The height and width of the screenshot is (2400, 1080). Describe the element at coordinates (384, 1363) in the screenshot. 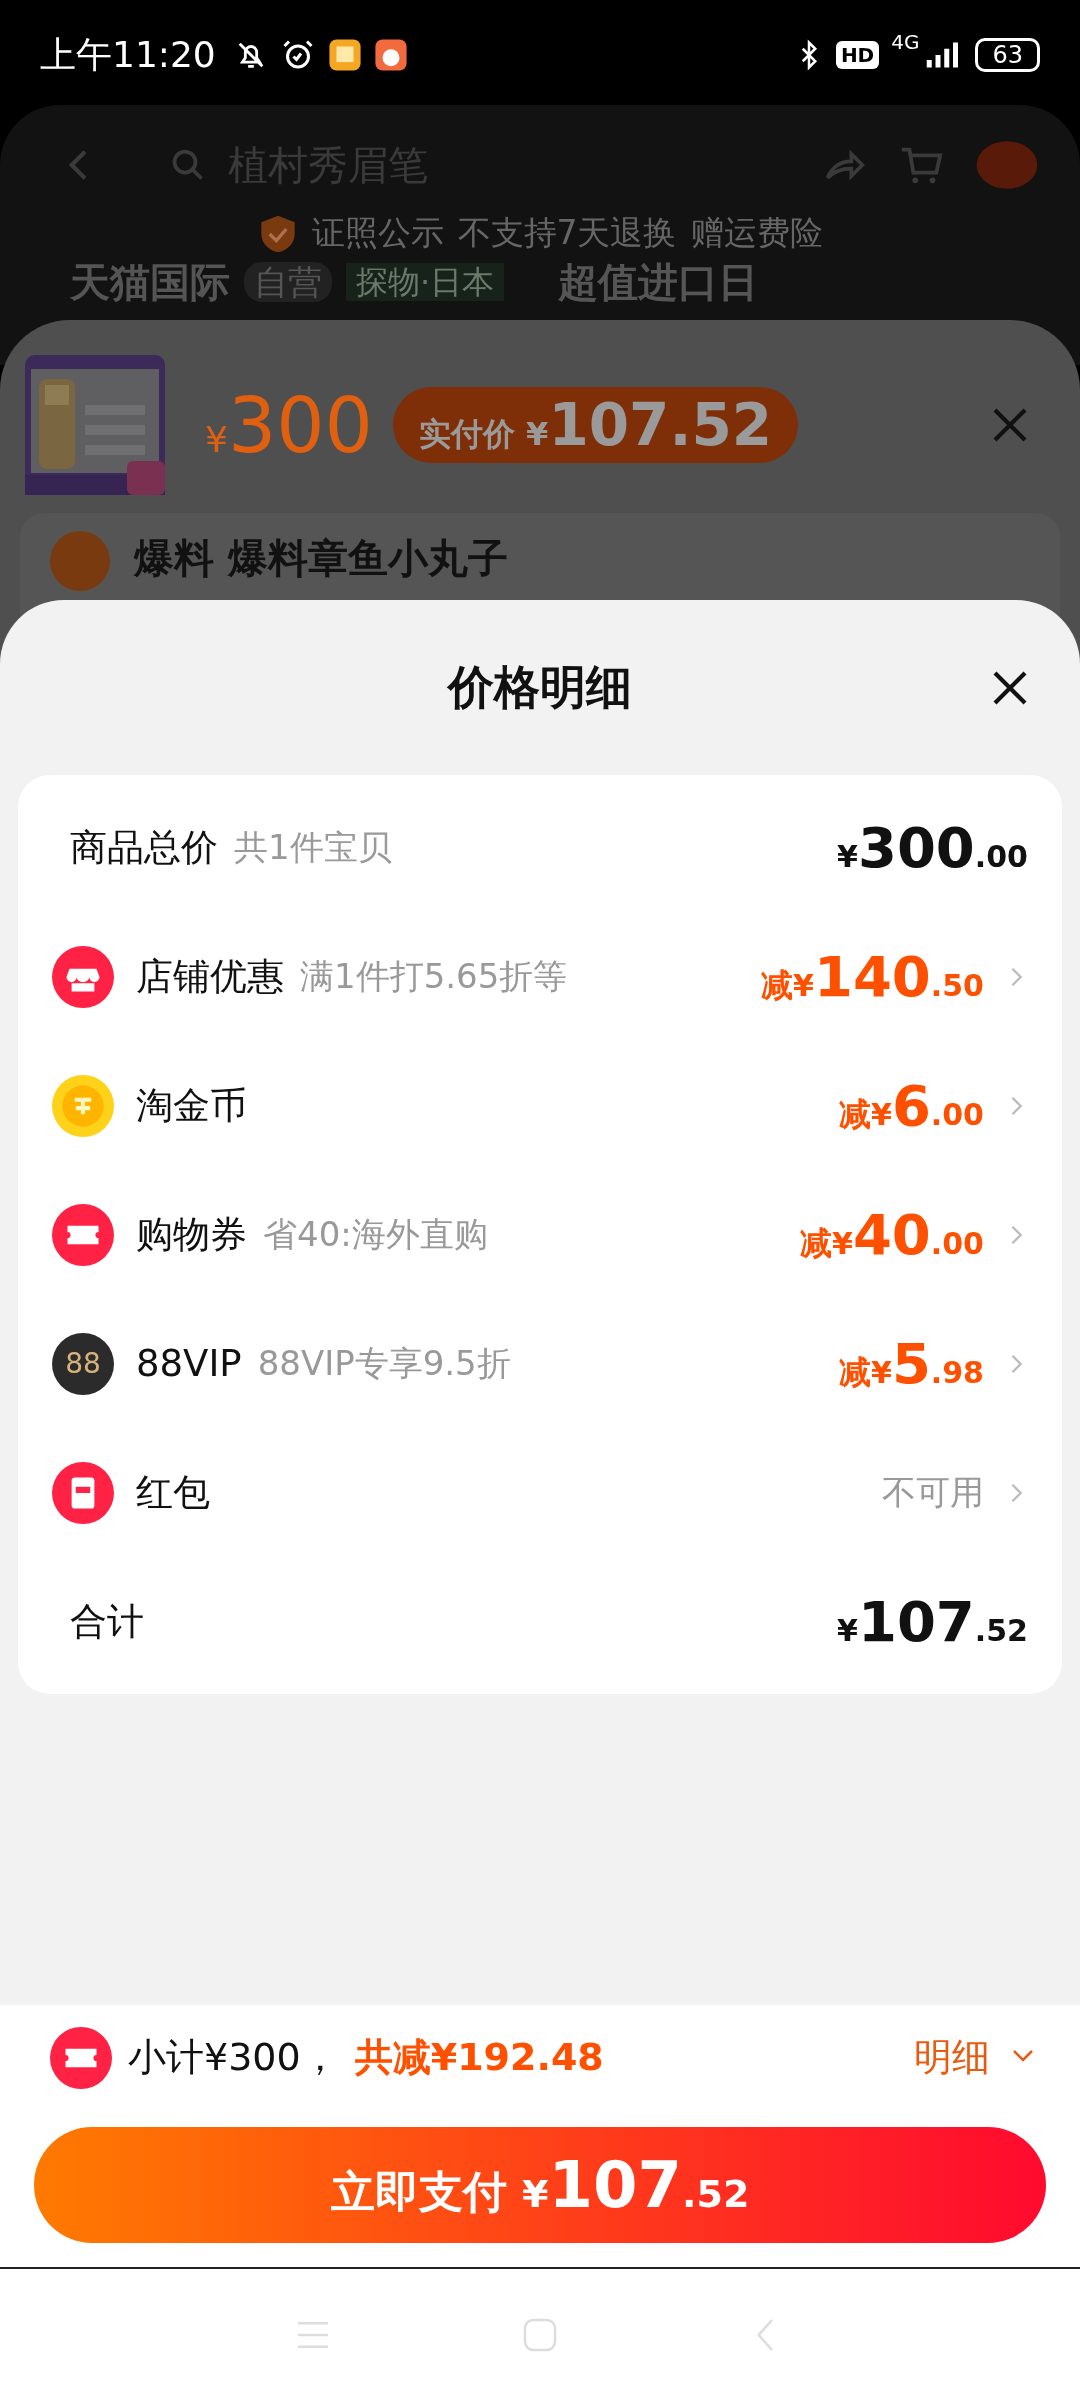

I see `row-note: 88VIP专享9.5折` at that location.